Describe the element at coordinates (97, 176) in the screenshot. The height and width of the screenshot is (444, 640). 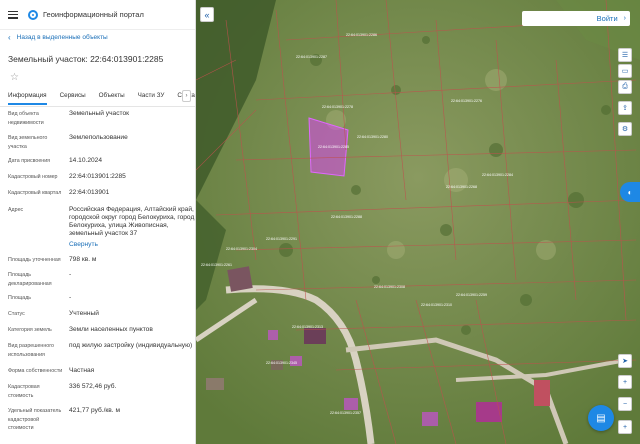
I see `prop-value: 22:64:013901:2285` at that location.